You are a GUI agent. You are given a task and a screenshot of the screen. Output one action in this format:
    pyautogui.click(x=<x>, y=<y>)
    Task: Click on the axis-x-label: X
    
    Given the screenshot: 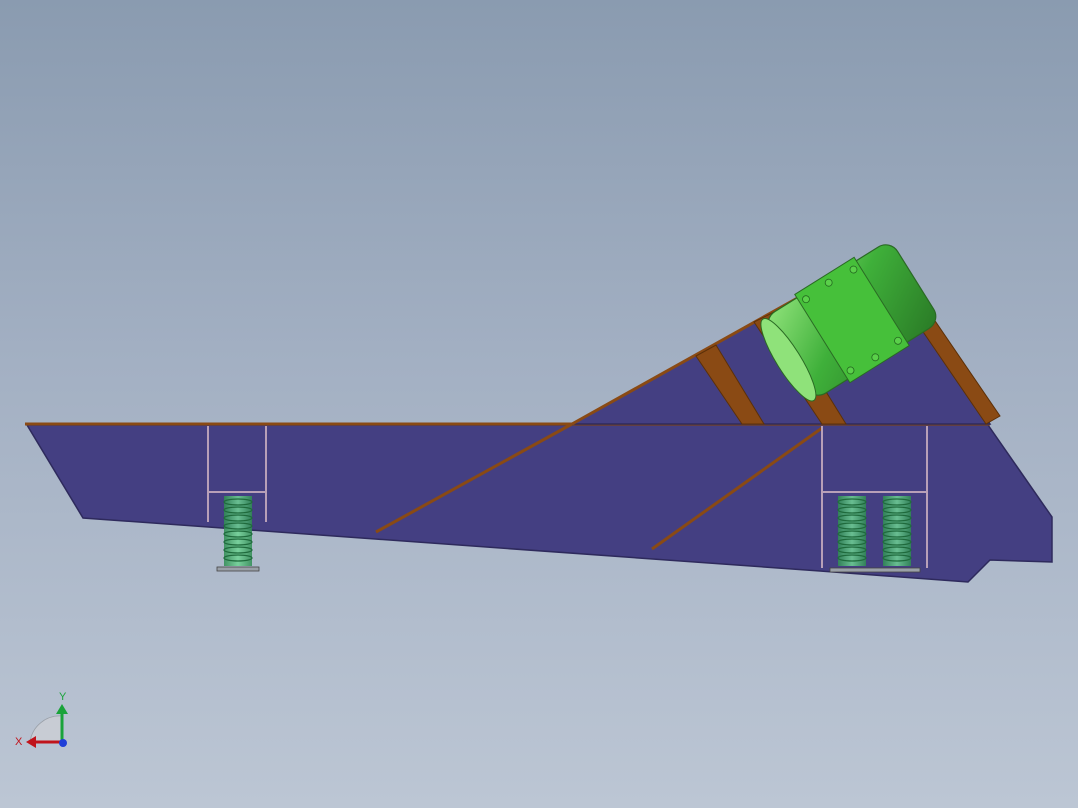 What is the action you would take?
    pyautogui.click(x=19, y=742)
    